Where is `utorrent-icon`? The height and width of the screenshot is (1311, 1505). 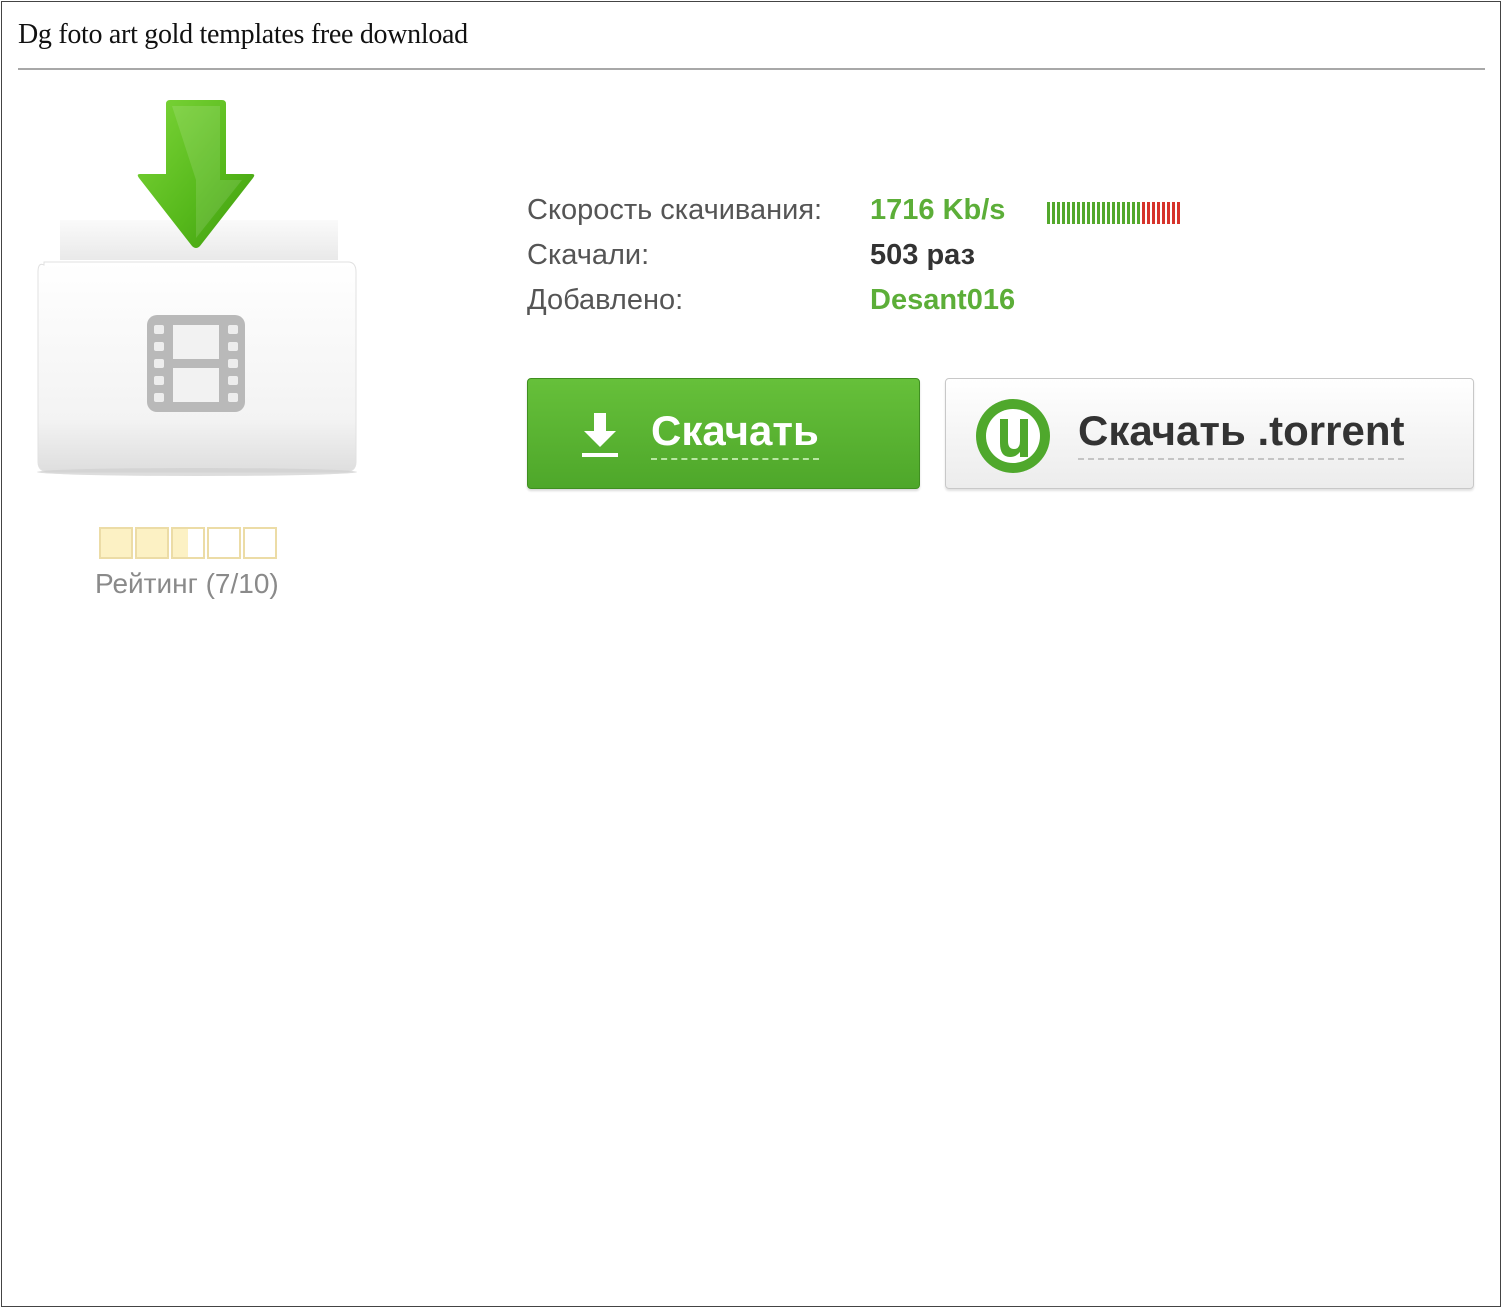 utorrent-icon is located at coordinates (1013, 436).